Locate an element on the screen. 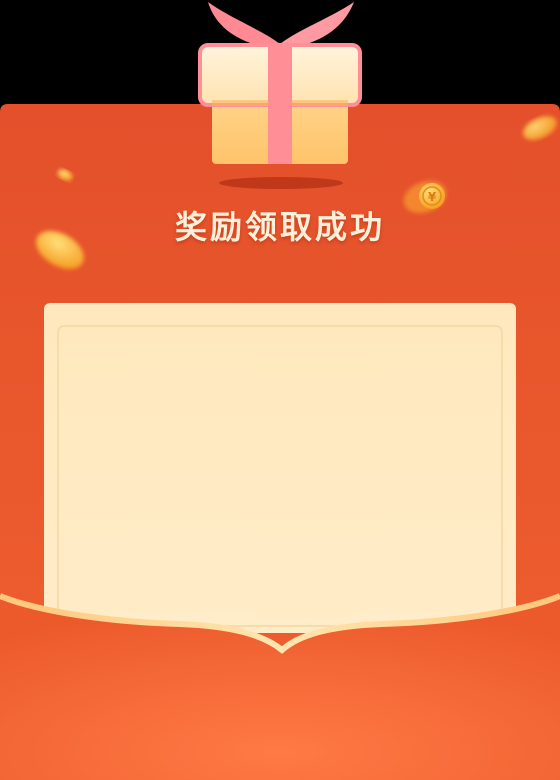 Image resolution: width=560 pixels, height=780 pixels. gift-shadow is located at coordinates (281, 183).